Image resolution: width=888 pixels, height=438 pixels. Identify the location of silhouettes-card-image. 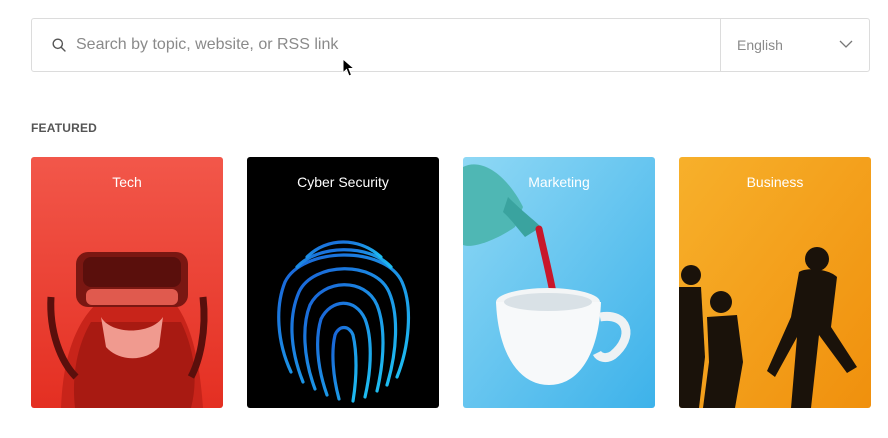
(775, 282).